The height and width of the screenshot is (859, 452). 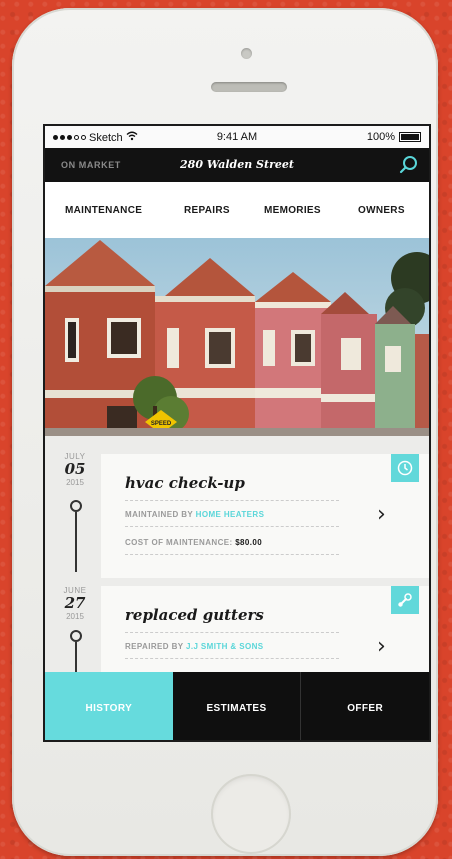 I want to click on entry-title: replaced gutters, so click(x=194, y=615).